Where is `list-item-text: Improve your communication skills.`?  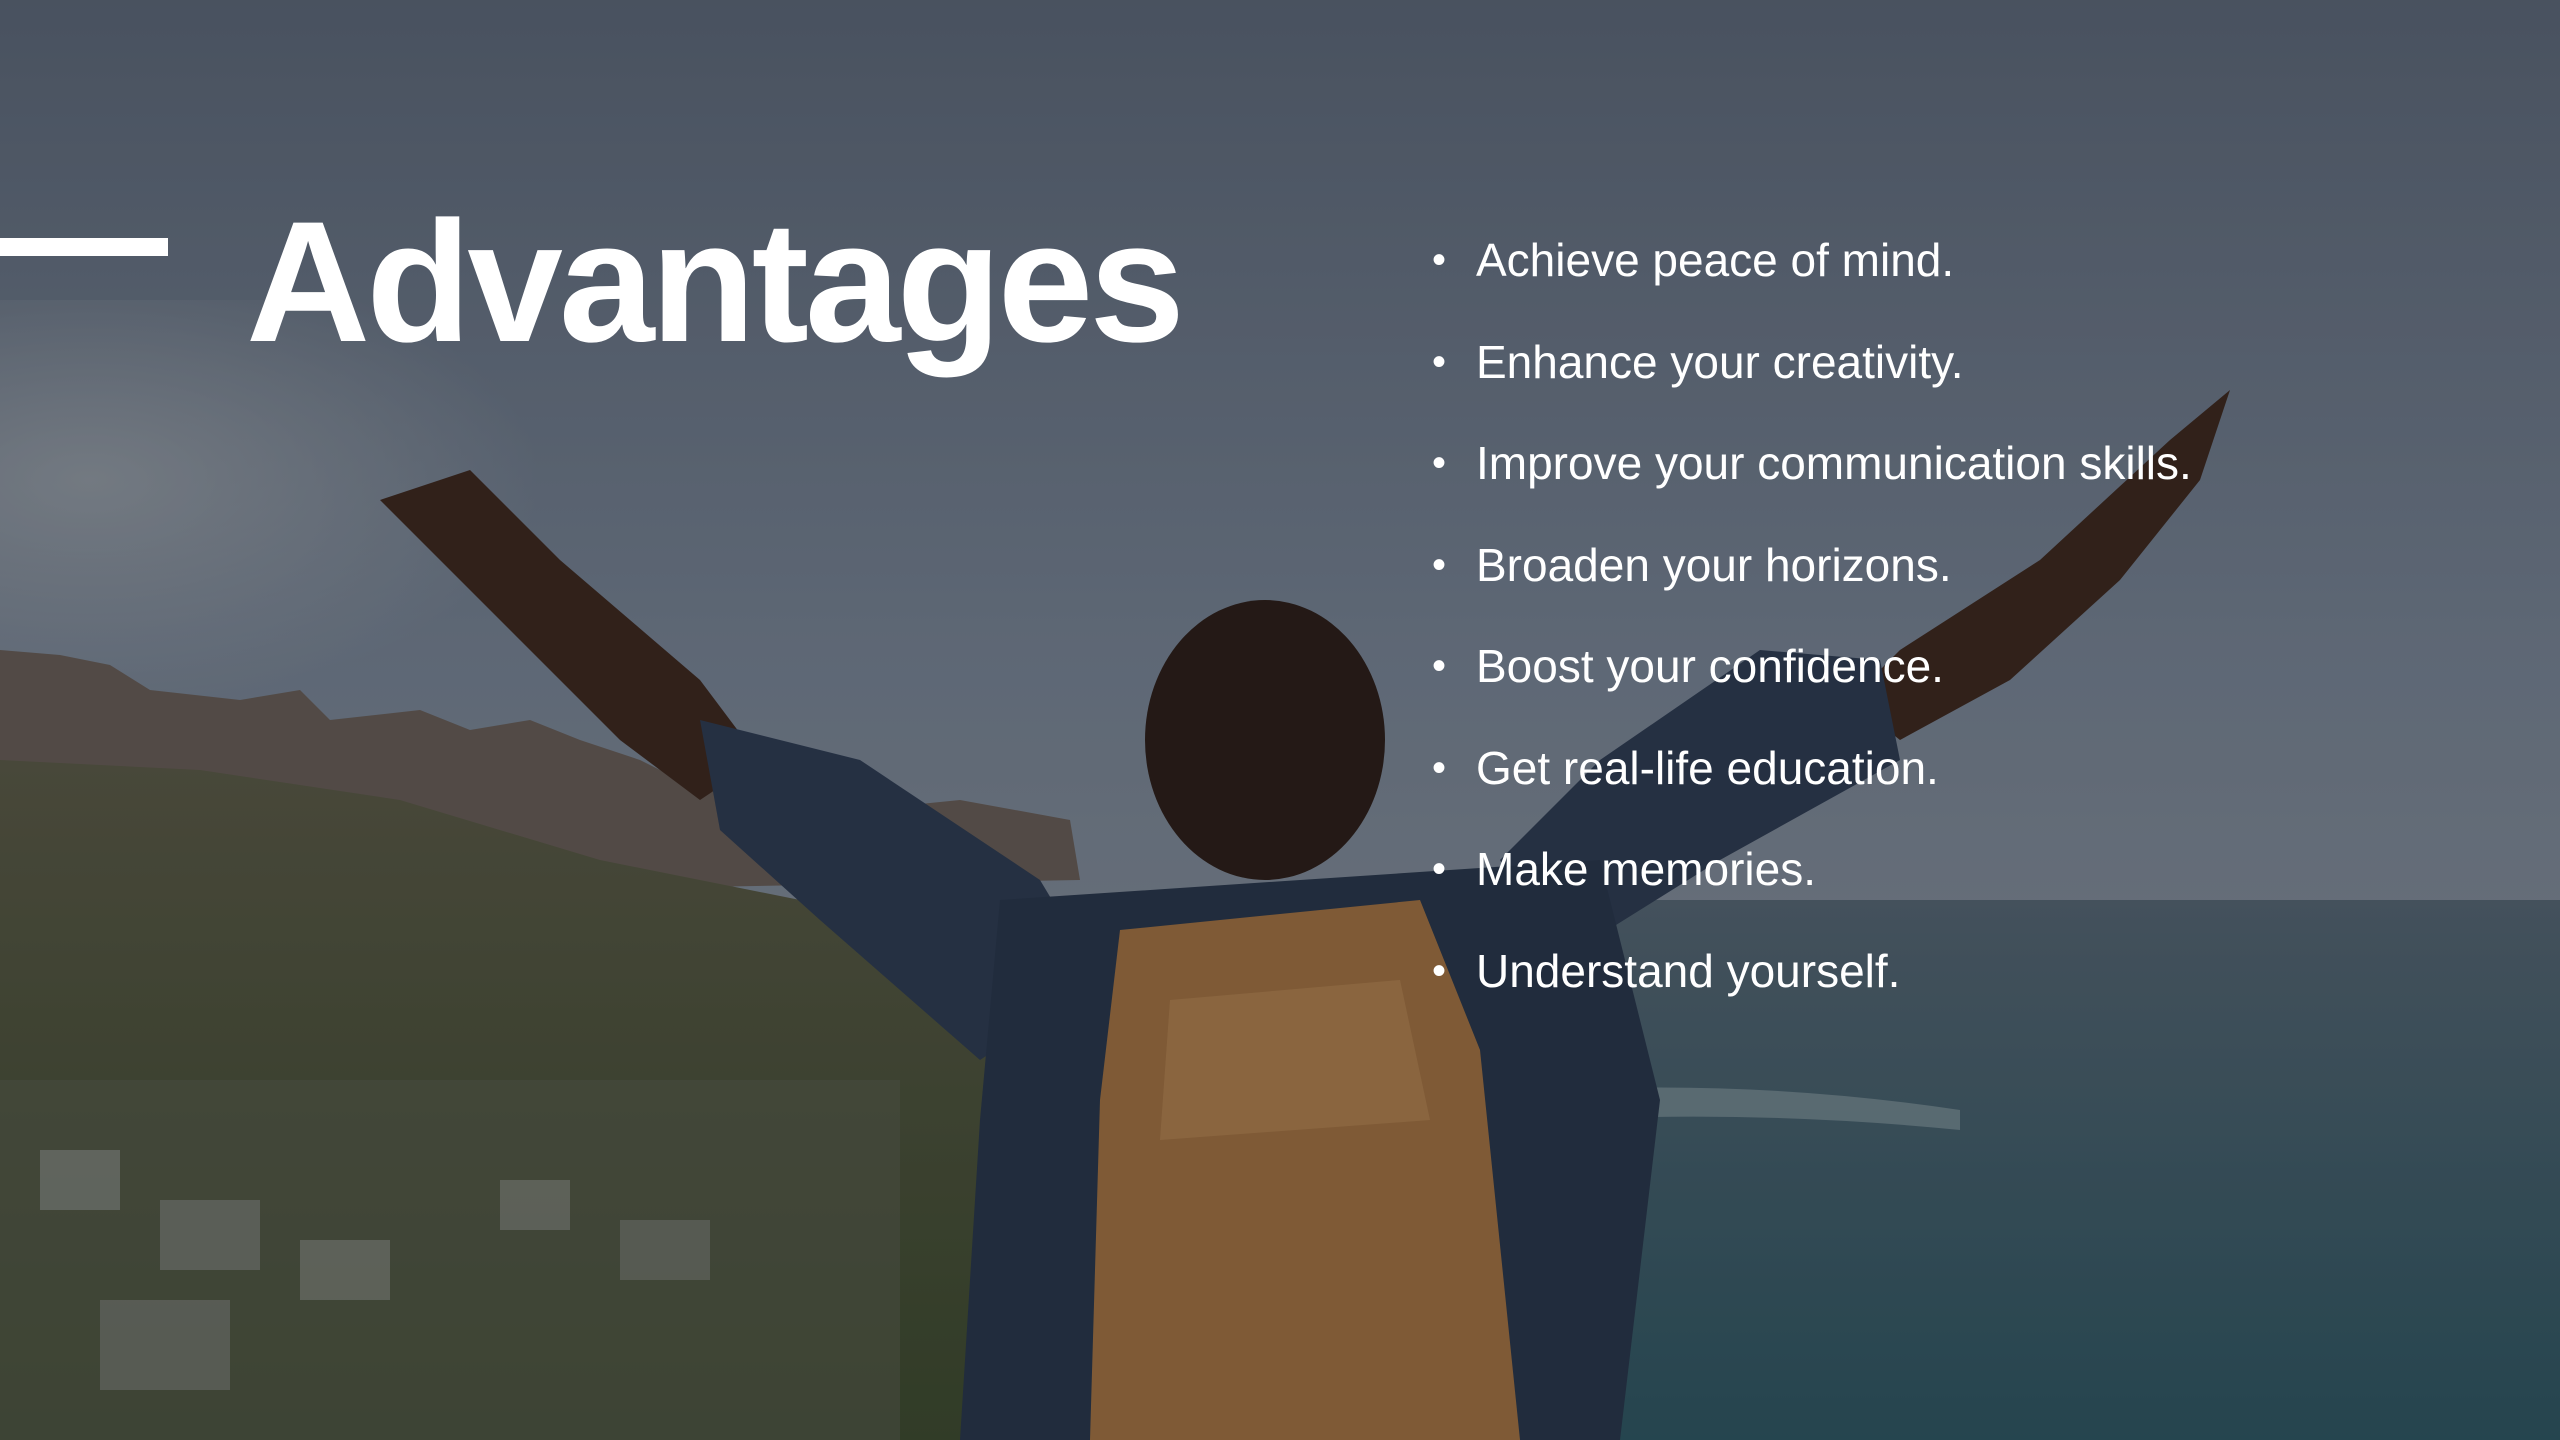
list-item-text: Improve your communication skills. is located at coordinates (1834, 463).